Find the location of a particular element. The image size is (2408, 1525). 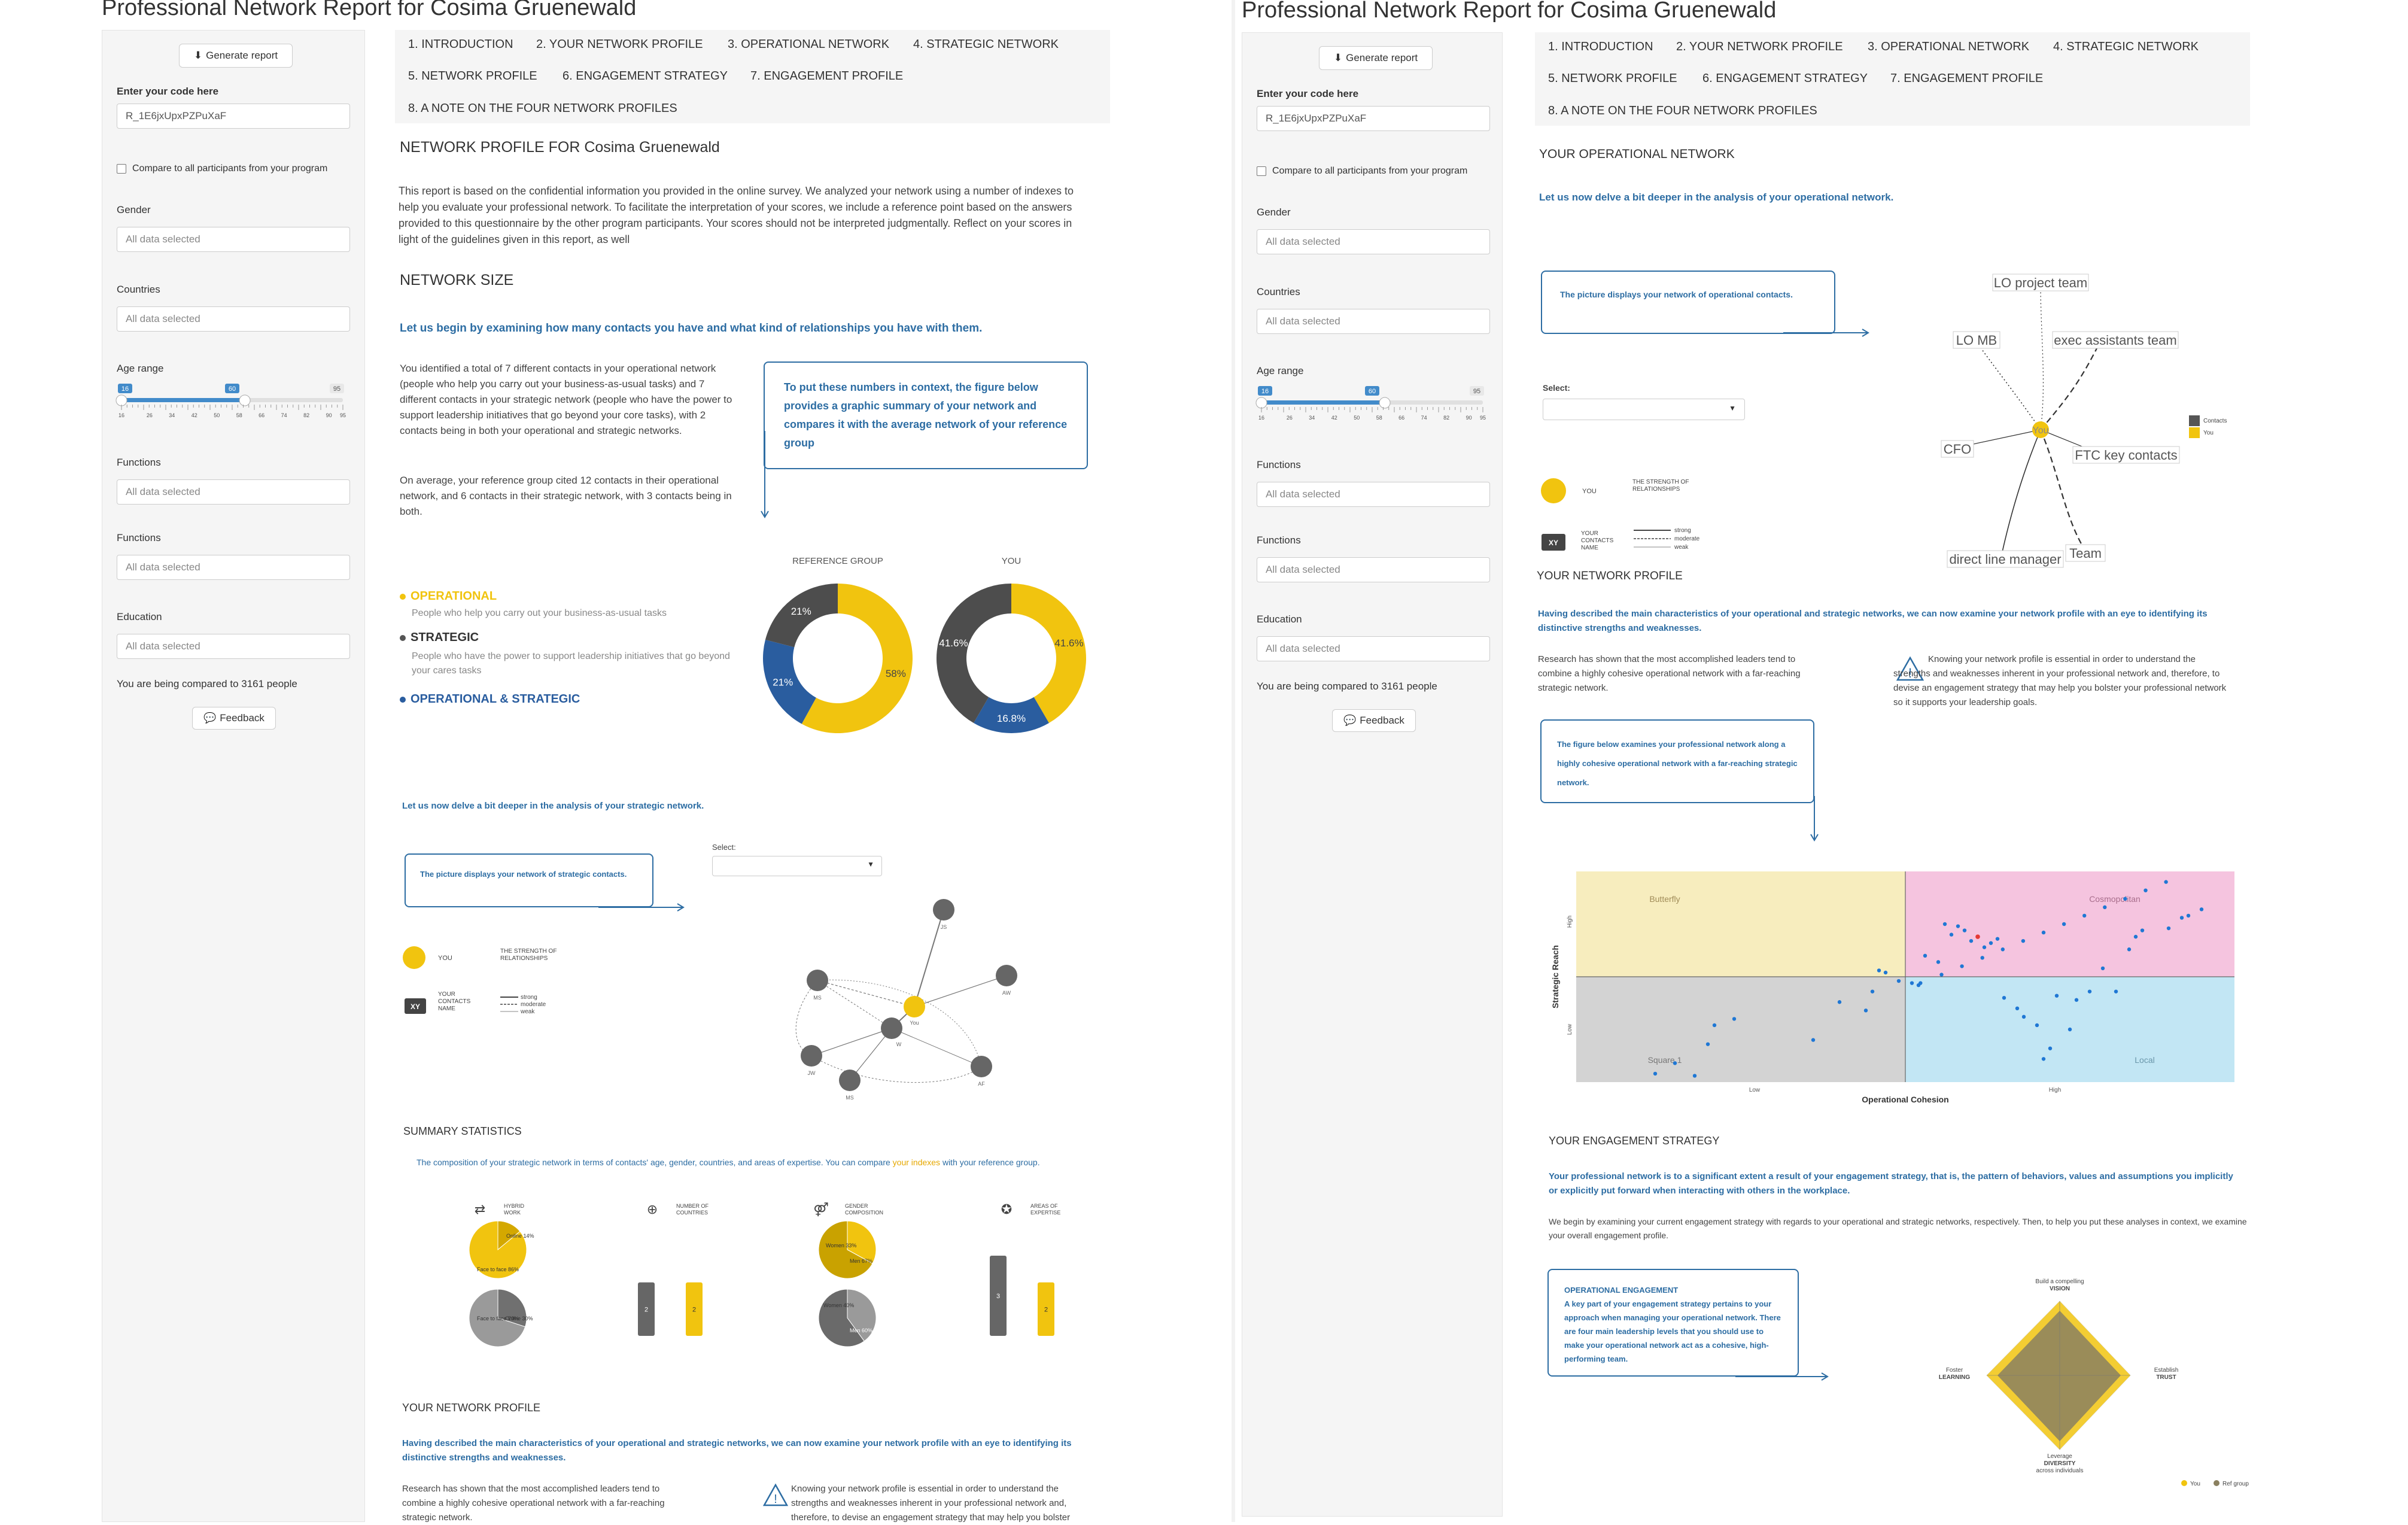

tab-introduction-right: 1. INTRODUCTION is located at coordinates (1600, 47).